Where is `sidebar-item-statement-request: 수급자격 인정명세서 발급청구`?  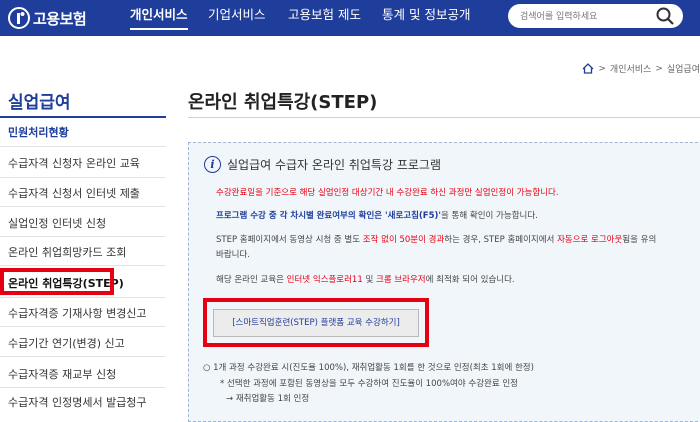 sidebar-item-statement-request: 수급자격 인정명세서 발급청구 is located at coordinates (87, 402).